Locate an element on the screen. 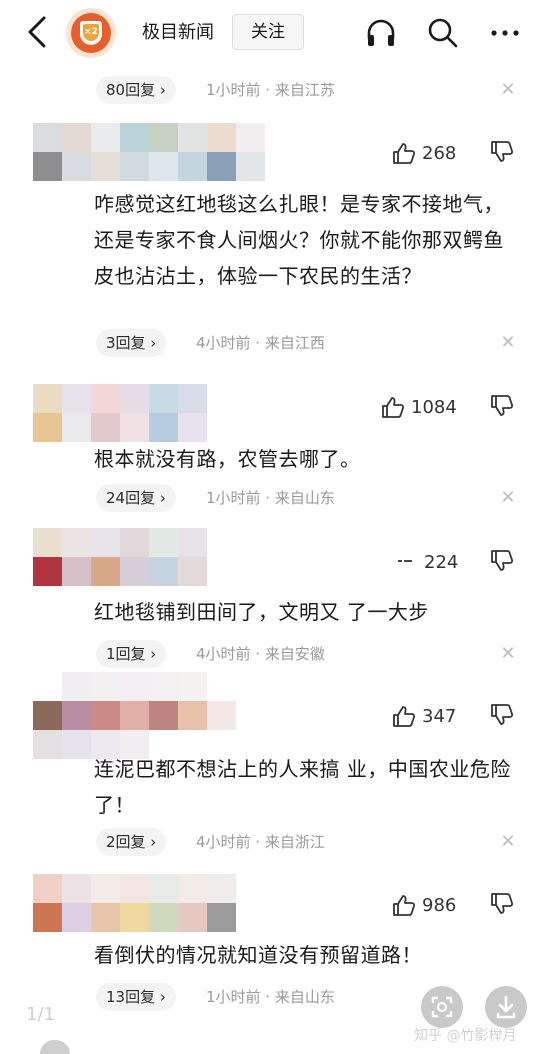  comment-text: 根本就没有路，农管去哪了。 is located at coordinates (227, 459).